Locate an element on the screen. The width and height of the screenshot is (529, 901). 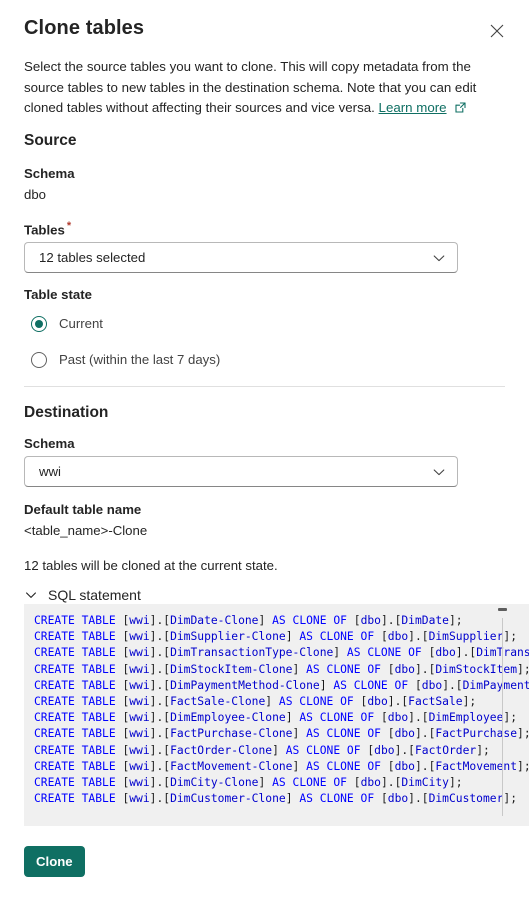
dialog-header: Clone tables is located at coordinates (269, 31).